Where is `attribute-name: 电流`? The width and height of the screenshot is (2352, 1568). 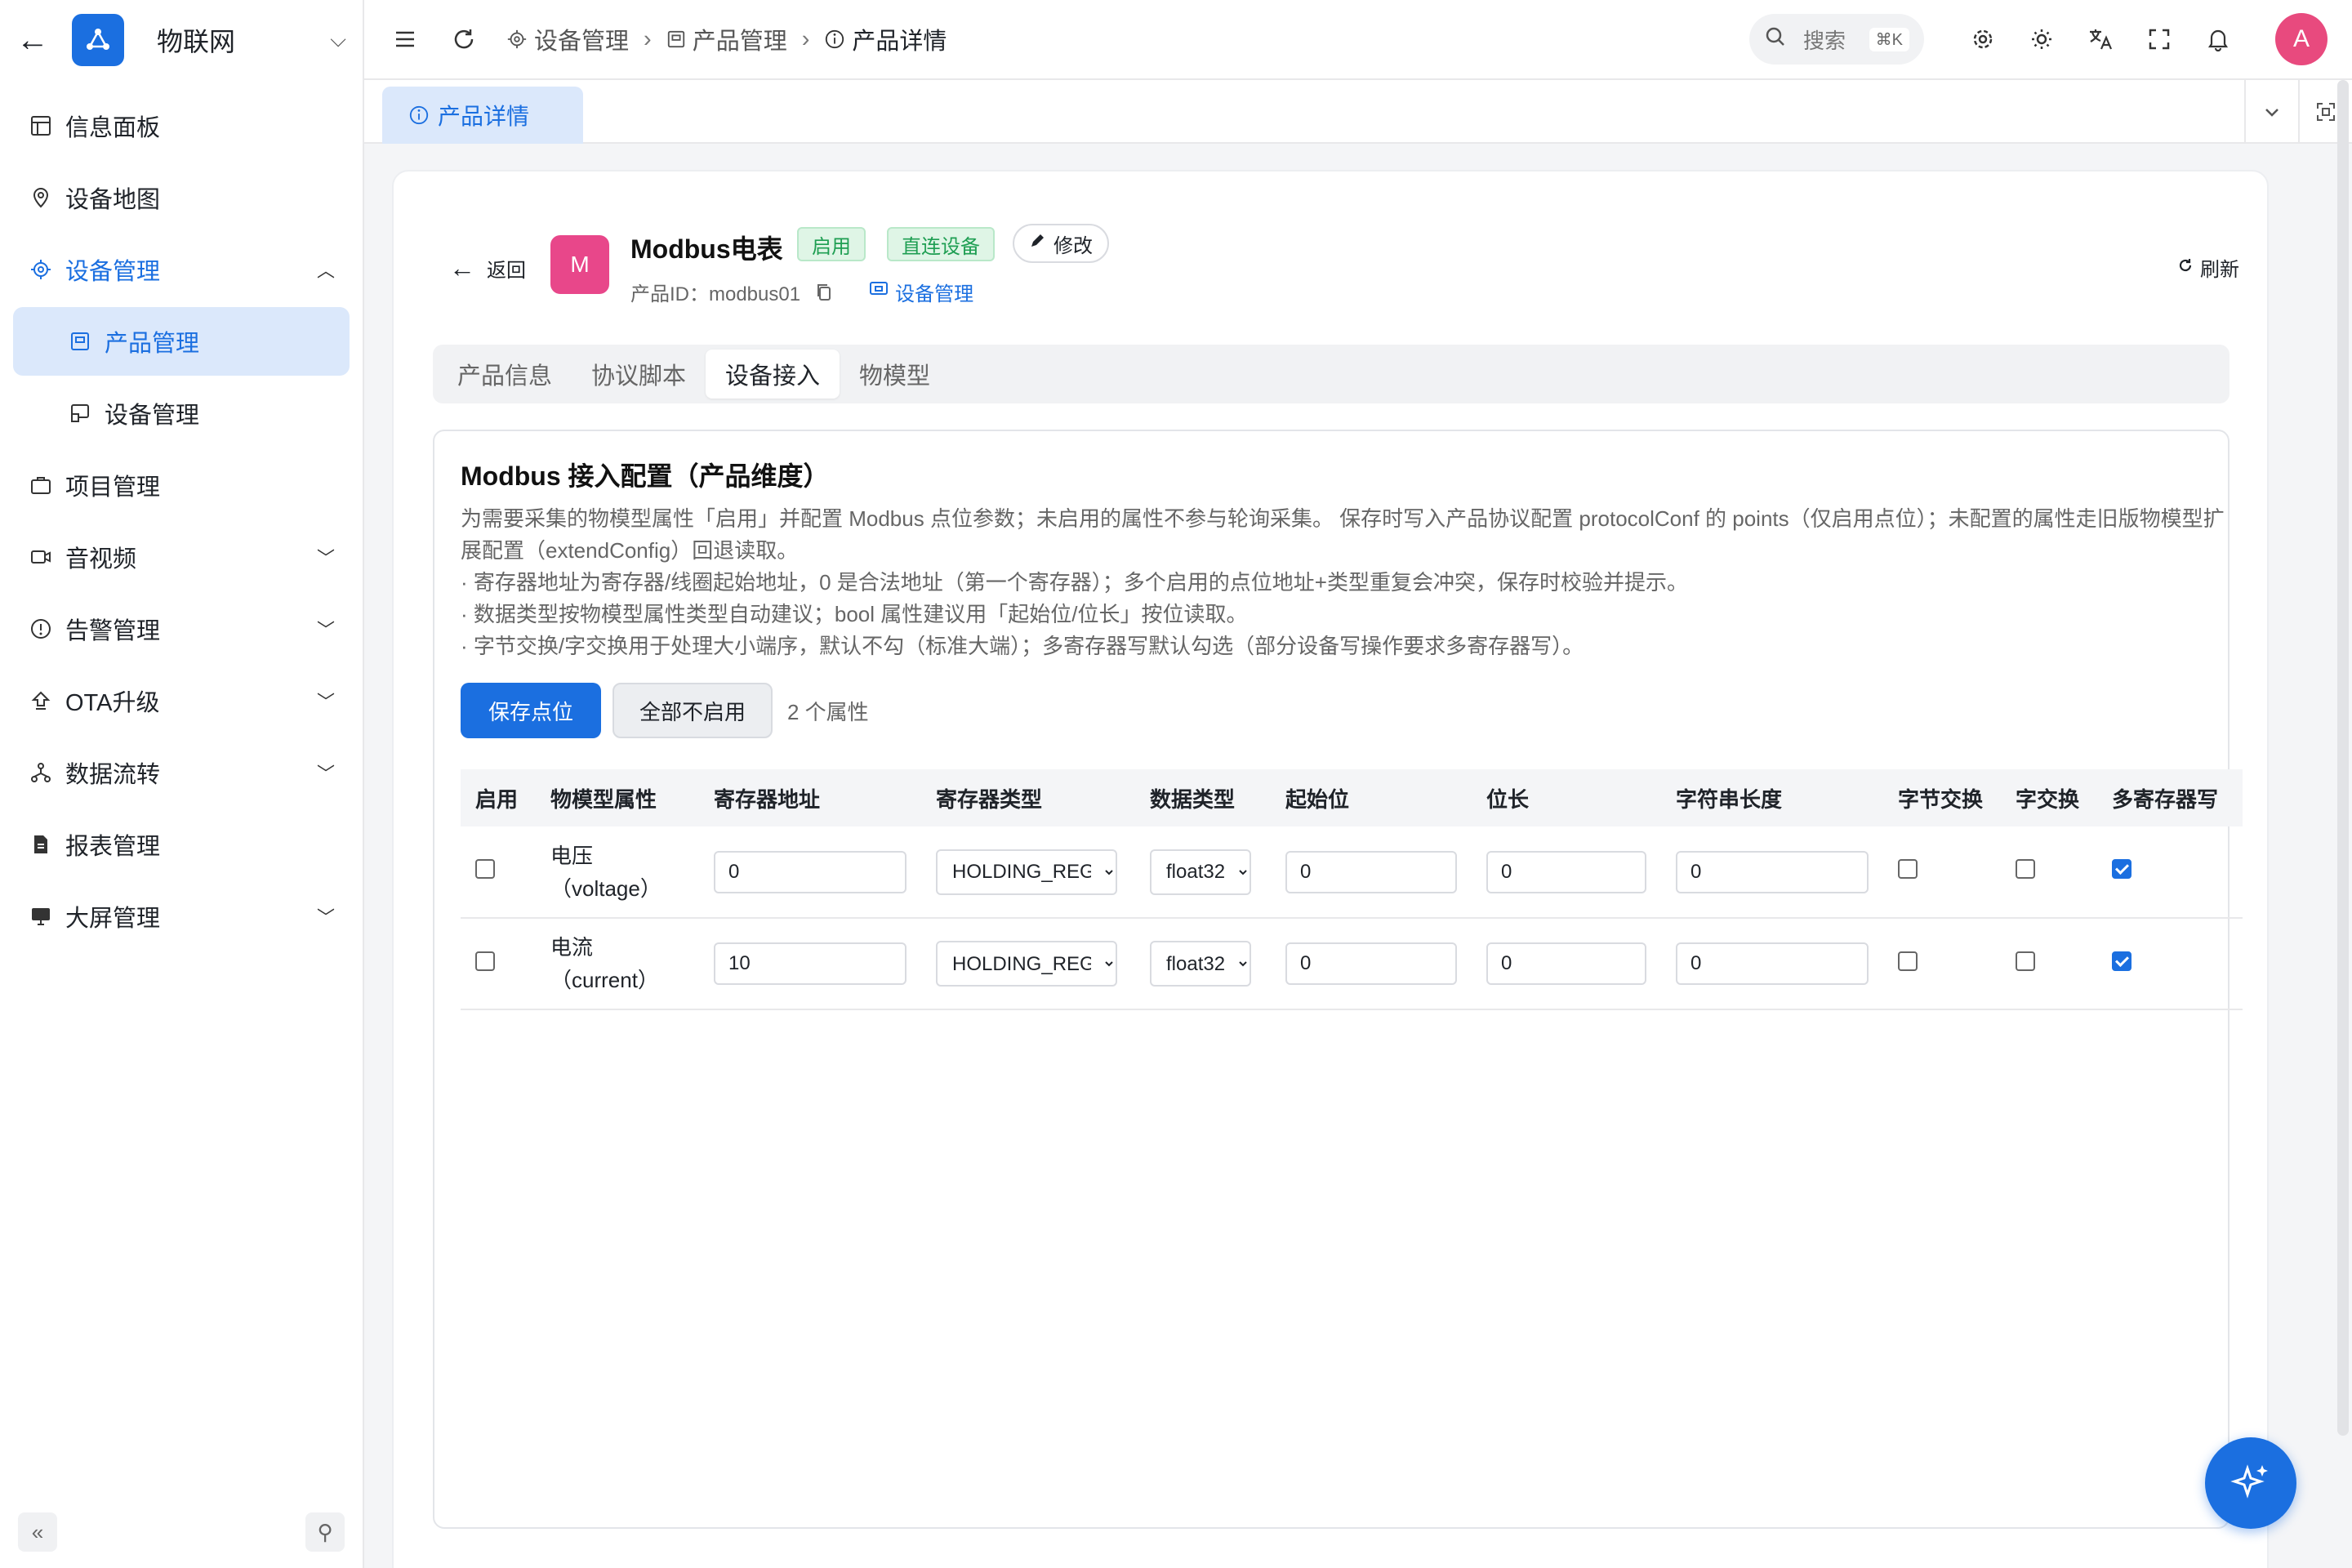
attribute-name: 电流 is located at coordinates (572, 947).